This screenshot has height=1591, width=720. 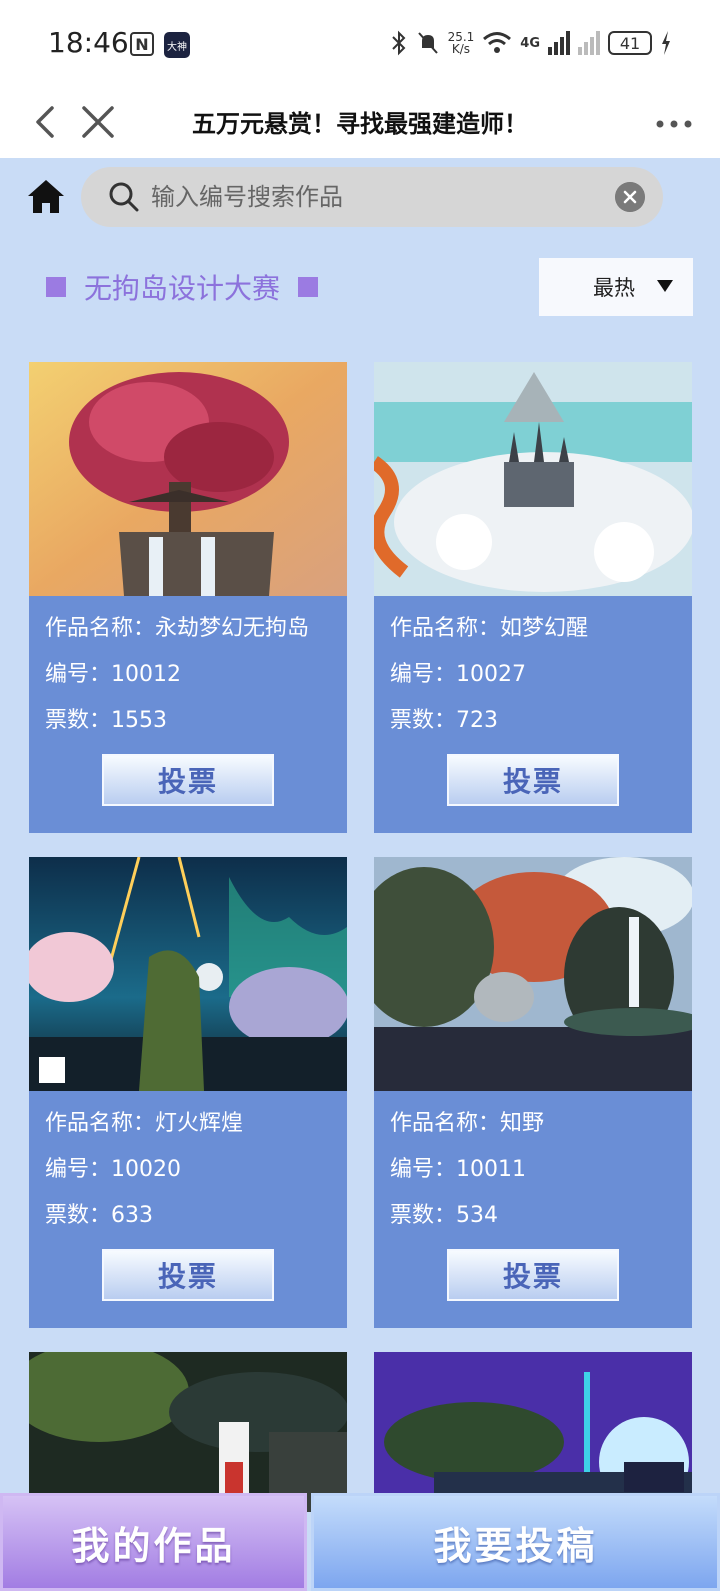 What do you see at coordinates (589, 43) in the screenshot?
I see `signal-2-icon` at bounding box center [589, 43].